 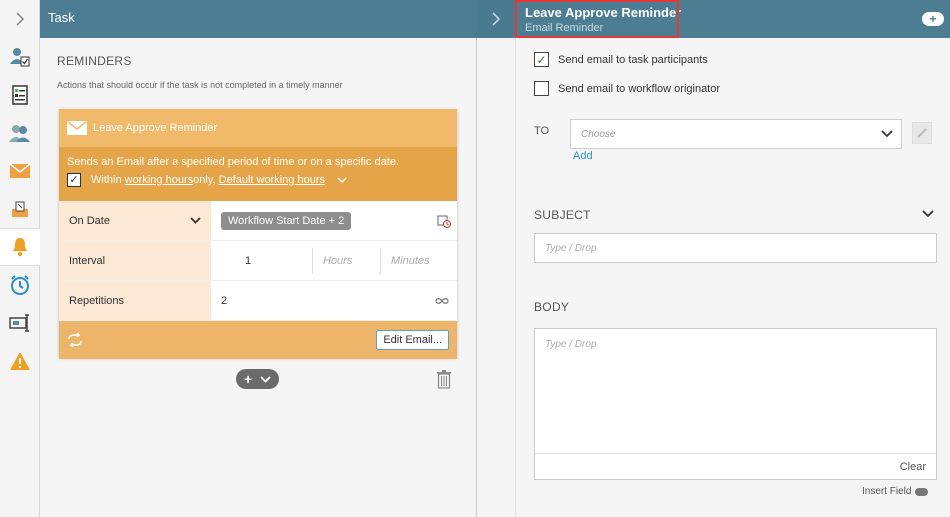 I want to click on to-edit-button, so click(x=922, y=133).